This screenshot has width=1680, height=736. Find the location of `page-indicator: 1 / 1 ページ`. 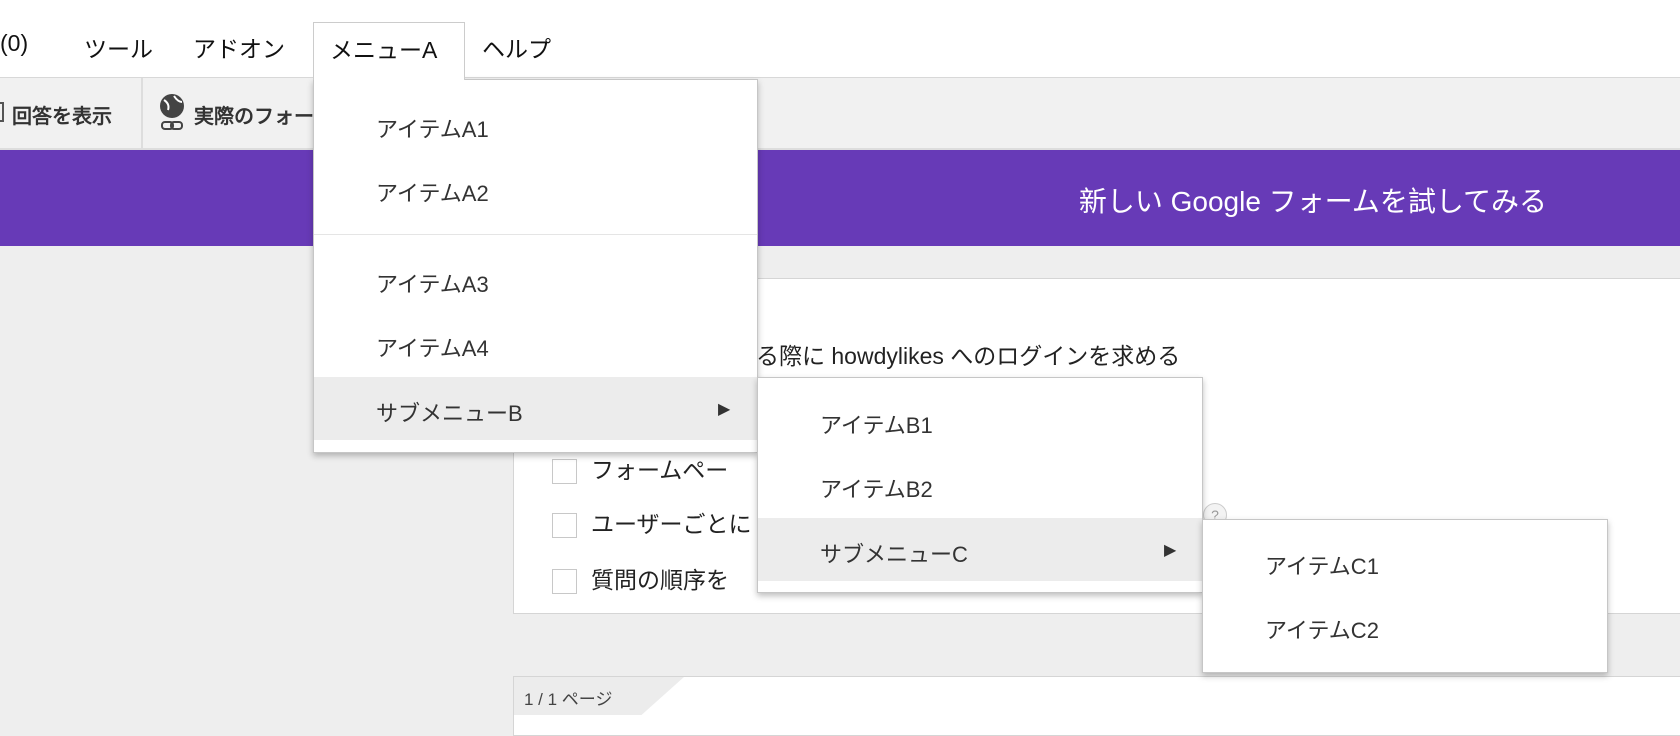

page-indicator: 1 / 1 ページ is located at coordinates (599, 696).